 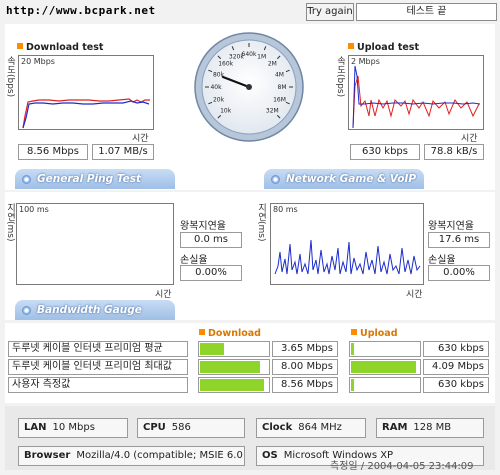 I want to click on voip-loss-value: 0.00%, so click(x=459, y=273).